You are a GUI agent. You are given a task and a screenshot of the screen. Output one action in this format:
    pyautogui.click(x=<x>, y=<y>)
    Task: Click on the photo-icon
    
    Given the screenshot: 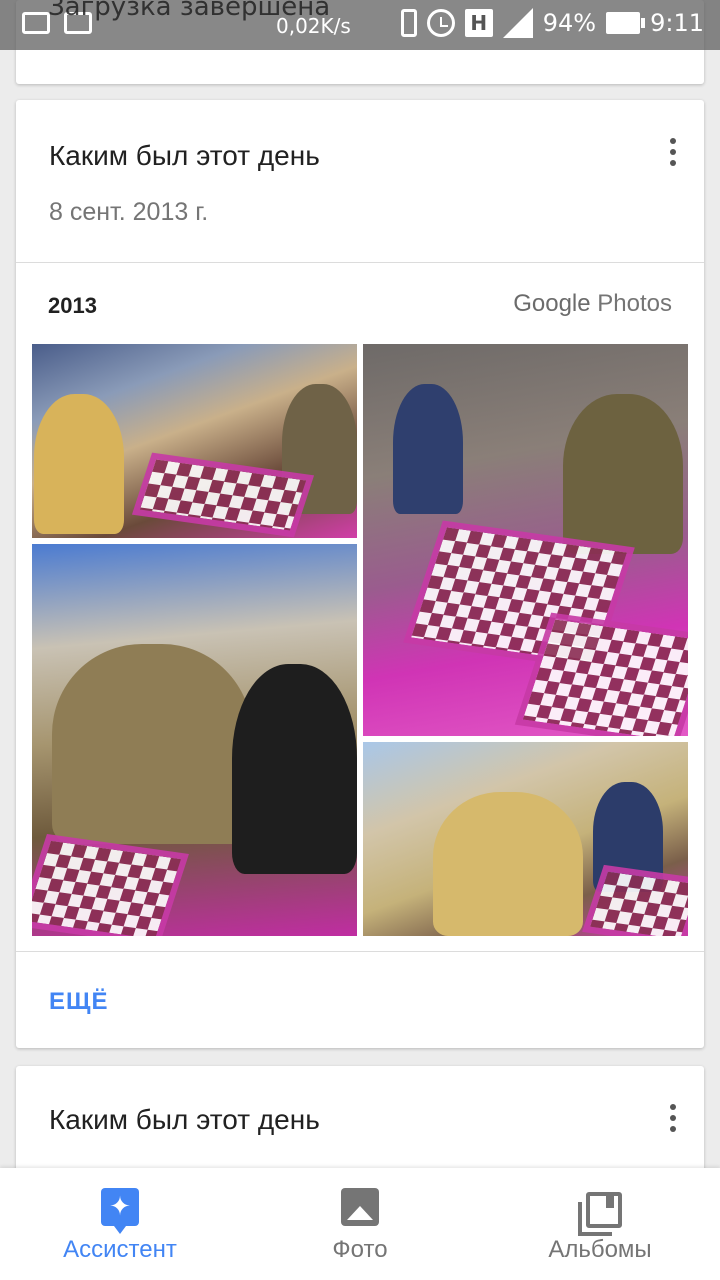 What is the action you would take?
    pyautogui.click(x=360, y=1207)
    